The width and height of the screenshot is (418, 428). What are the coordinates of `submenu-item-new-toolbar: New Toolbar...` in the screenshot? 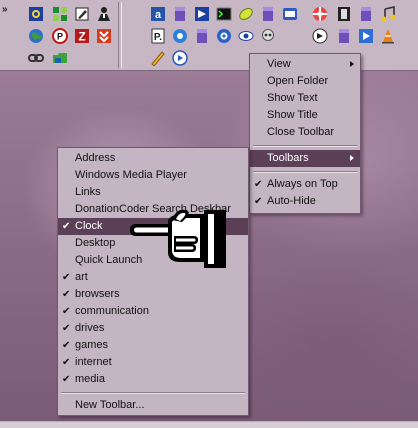 It's located at (153, 405).